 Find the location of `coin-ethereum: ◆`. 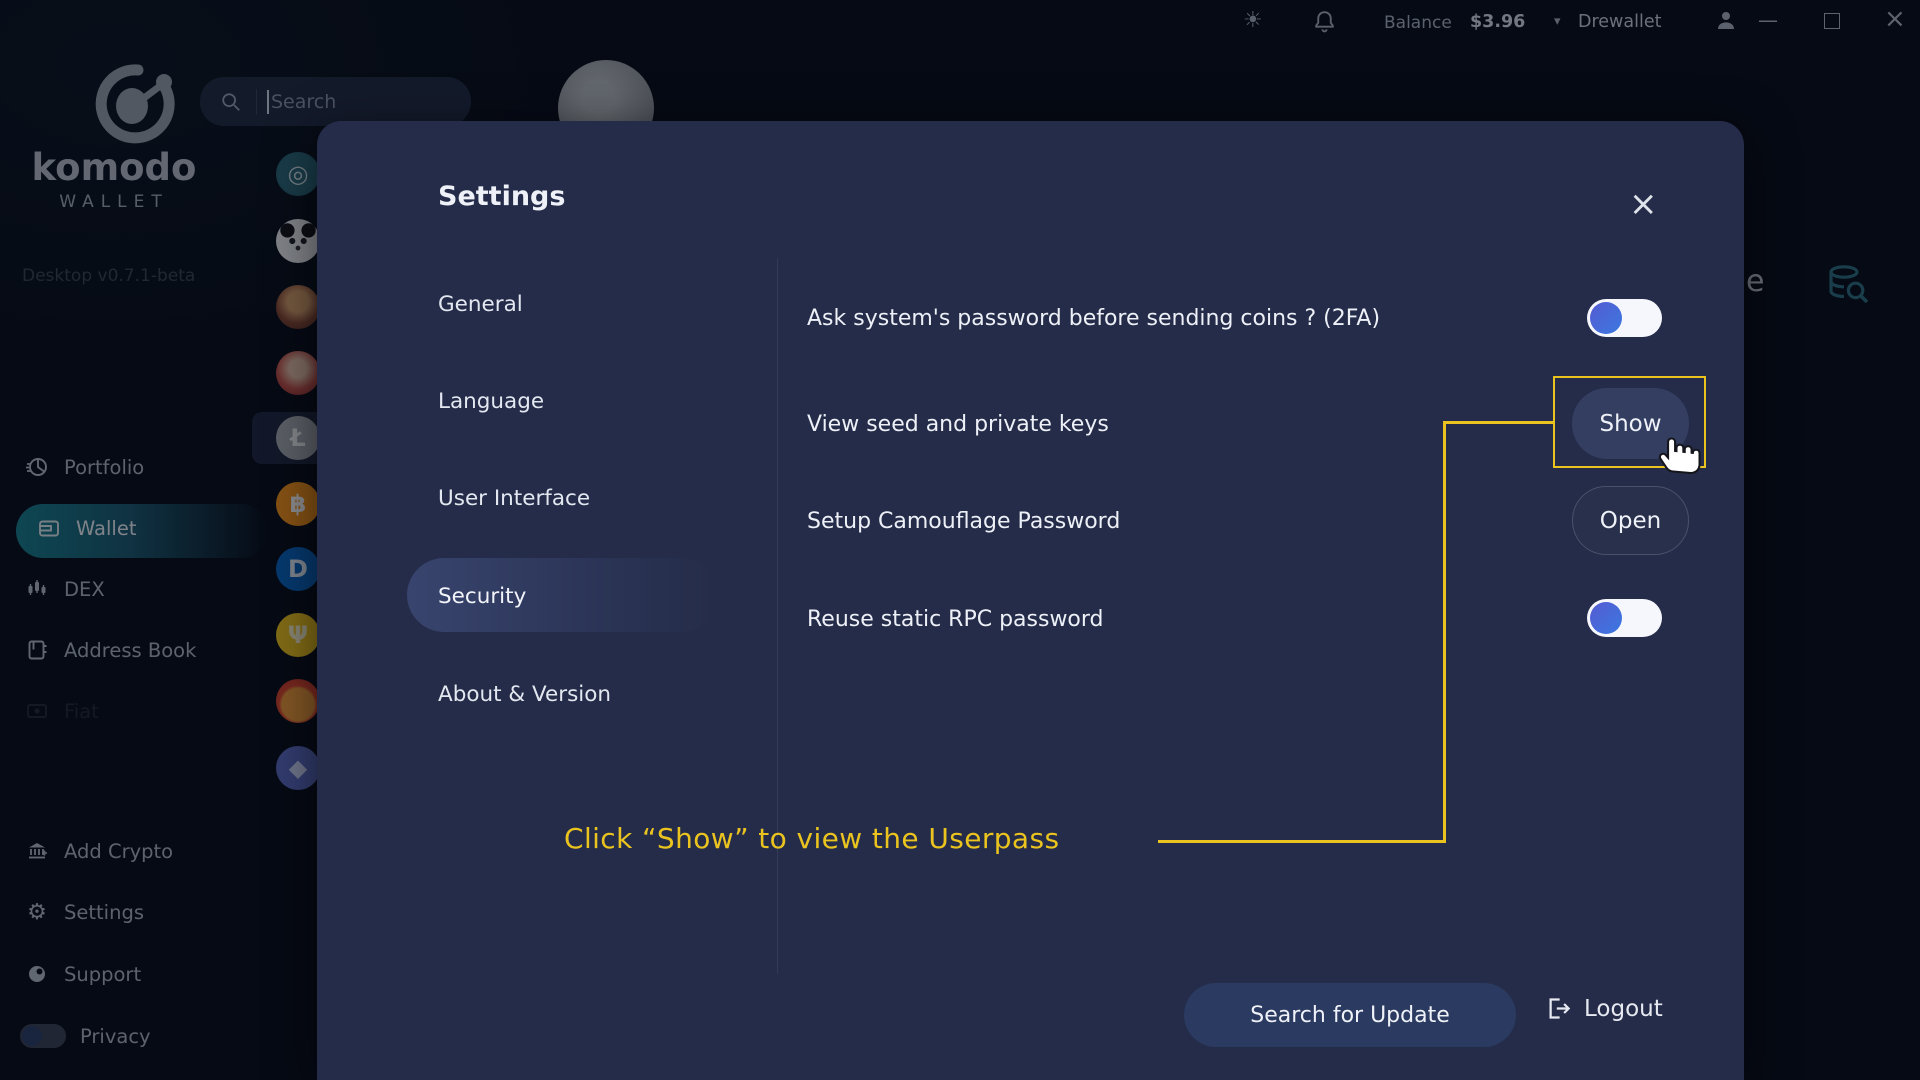

coin-ethereum: ◆ is located at coordinates (298, 768).